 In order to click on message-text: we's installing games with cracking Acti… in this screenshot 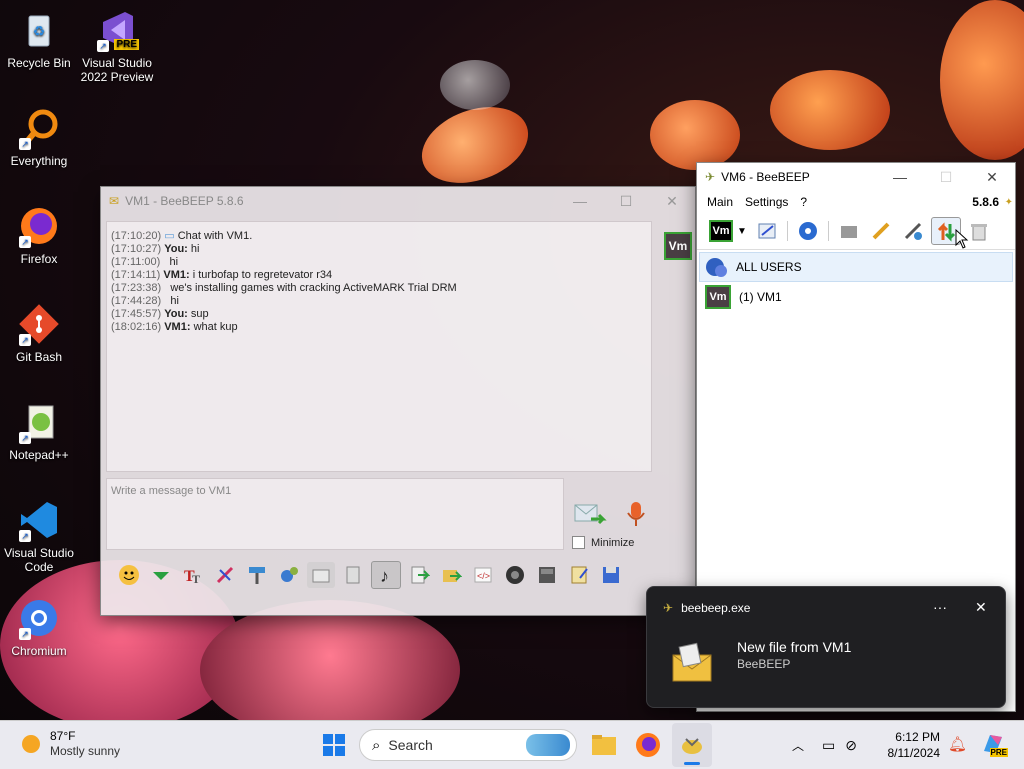, I will do `click(313, 288)`.